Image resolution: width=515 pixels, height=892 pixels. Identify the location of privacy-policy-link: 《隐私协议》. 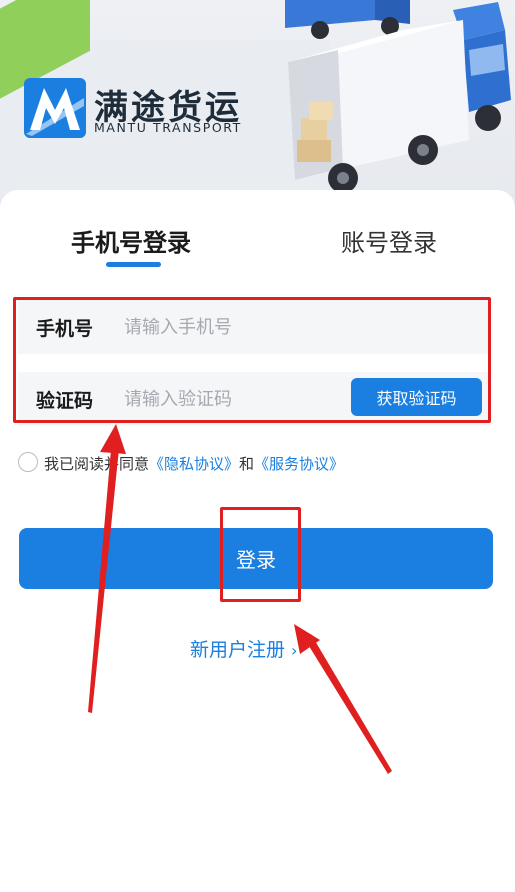
(194, 464).